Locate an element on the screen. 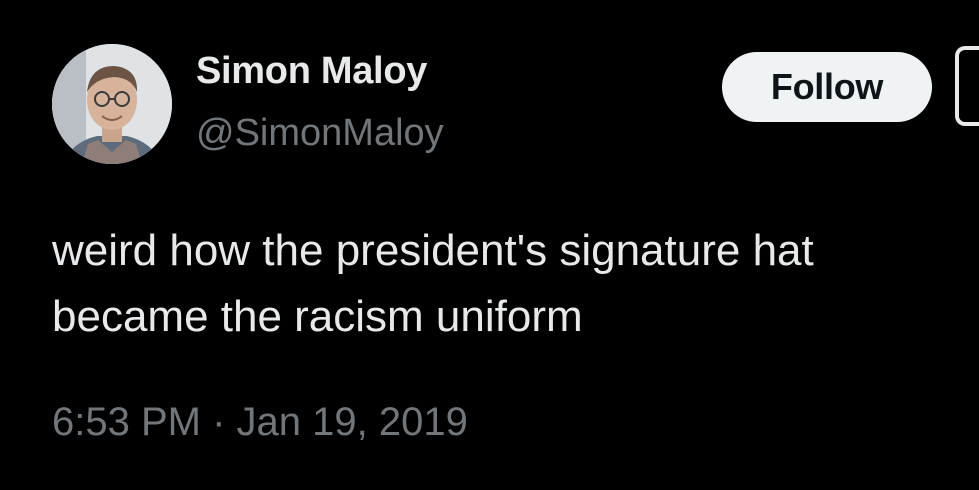  avatar is located at coordinates (112, 104).